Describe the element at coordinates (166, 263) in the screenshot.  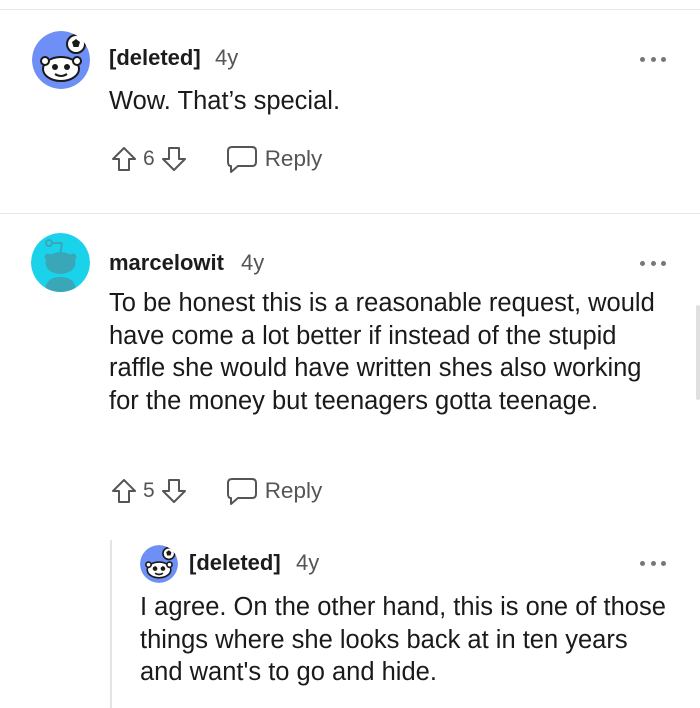
I see `comment-username: marcelowit` at that location.